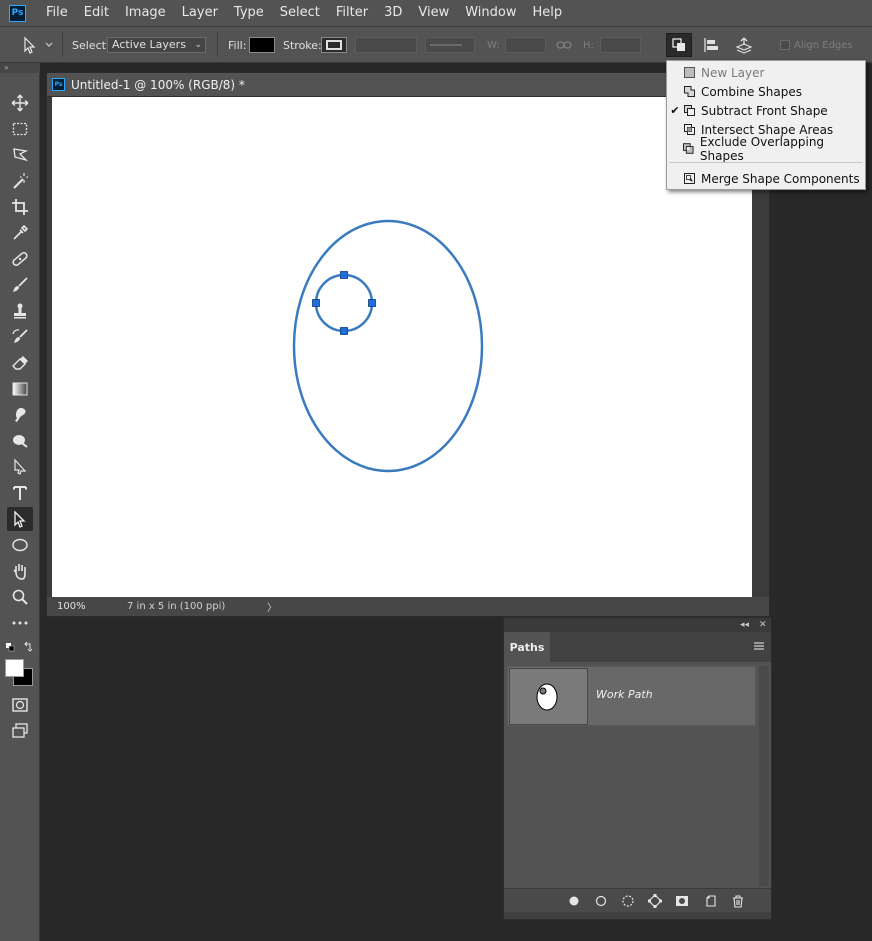 The image size is (872, 941). What do you see at coordinates (20, 647) in the screenshot?
I see `default-colors-icon` at bounding box center [20, 647].